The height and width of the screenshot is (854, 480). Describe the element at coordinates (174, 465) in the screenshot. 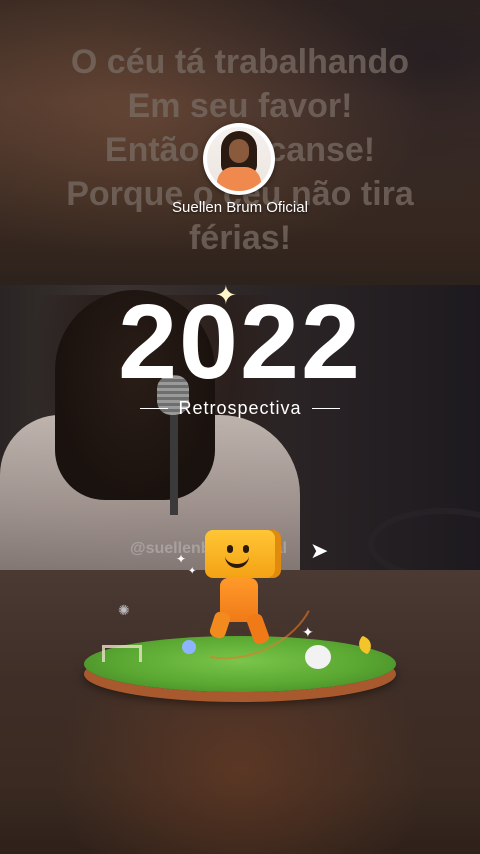

I see `mic-stand` at that location.